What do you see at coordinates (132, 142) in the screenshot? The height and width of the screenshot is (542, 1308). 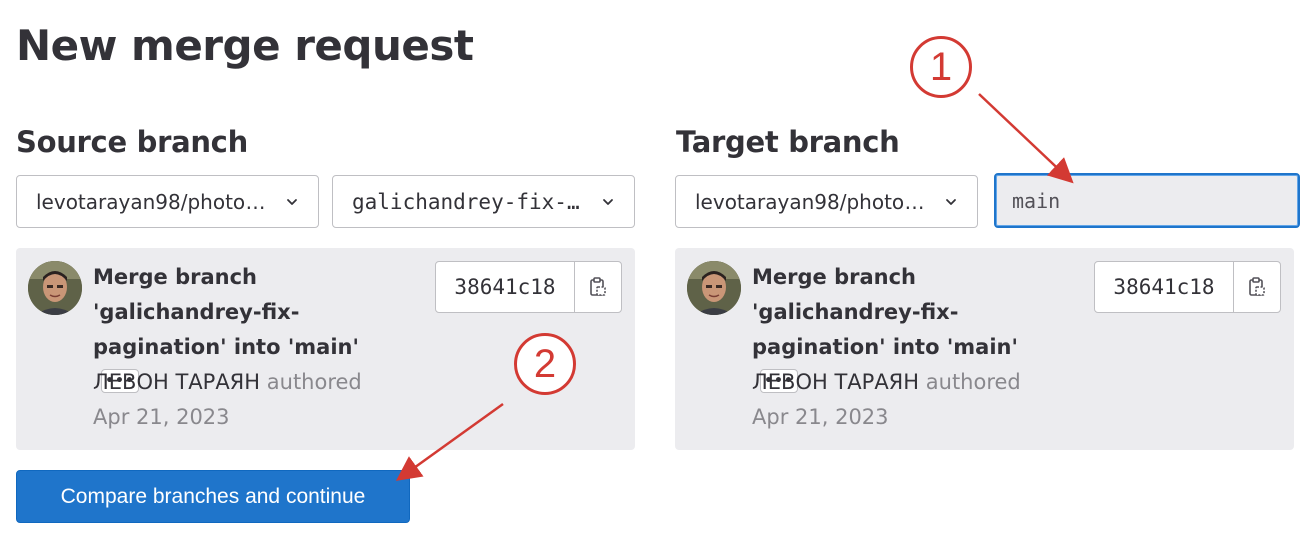 I see `source-branch-heading: Source branch` at bounding box center [132, 142].